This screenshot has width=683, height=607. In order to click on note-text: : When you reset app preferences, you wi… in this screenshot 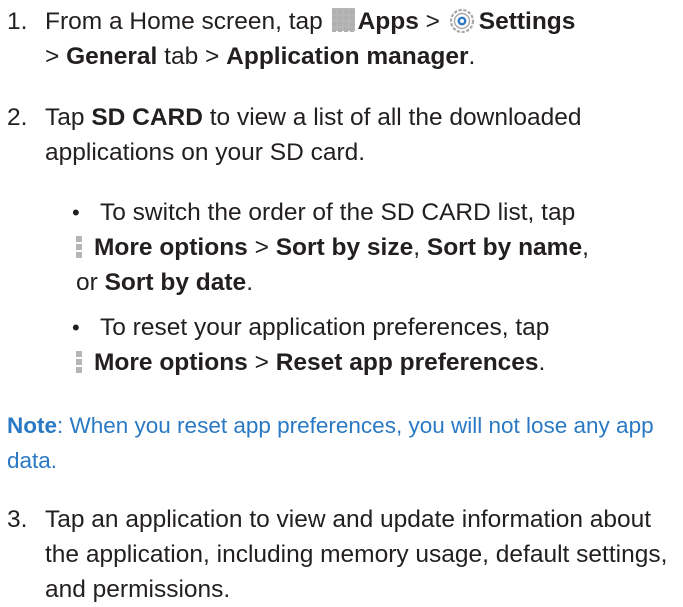, I will do `click(330, 443)`.